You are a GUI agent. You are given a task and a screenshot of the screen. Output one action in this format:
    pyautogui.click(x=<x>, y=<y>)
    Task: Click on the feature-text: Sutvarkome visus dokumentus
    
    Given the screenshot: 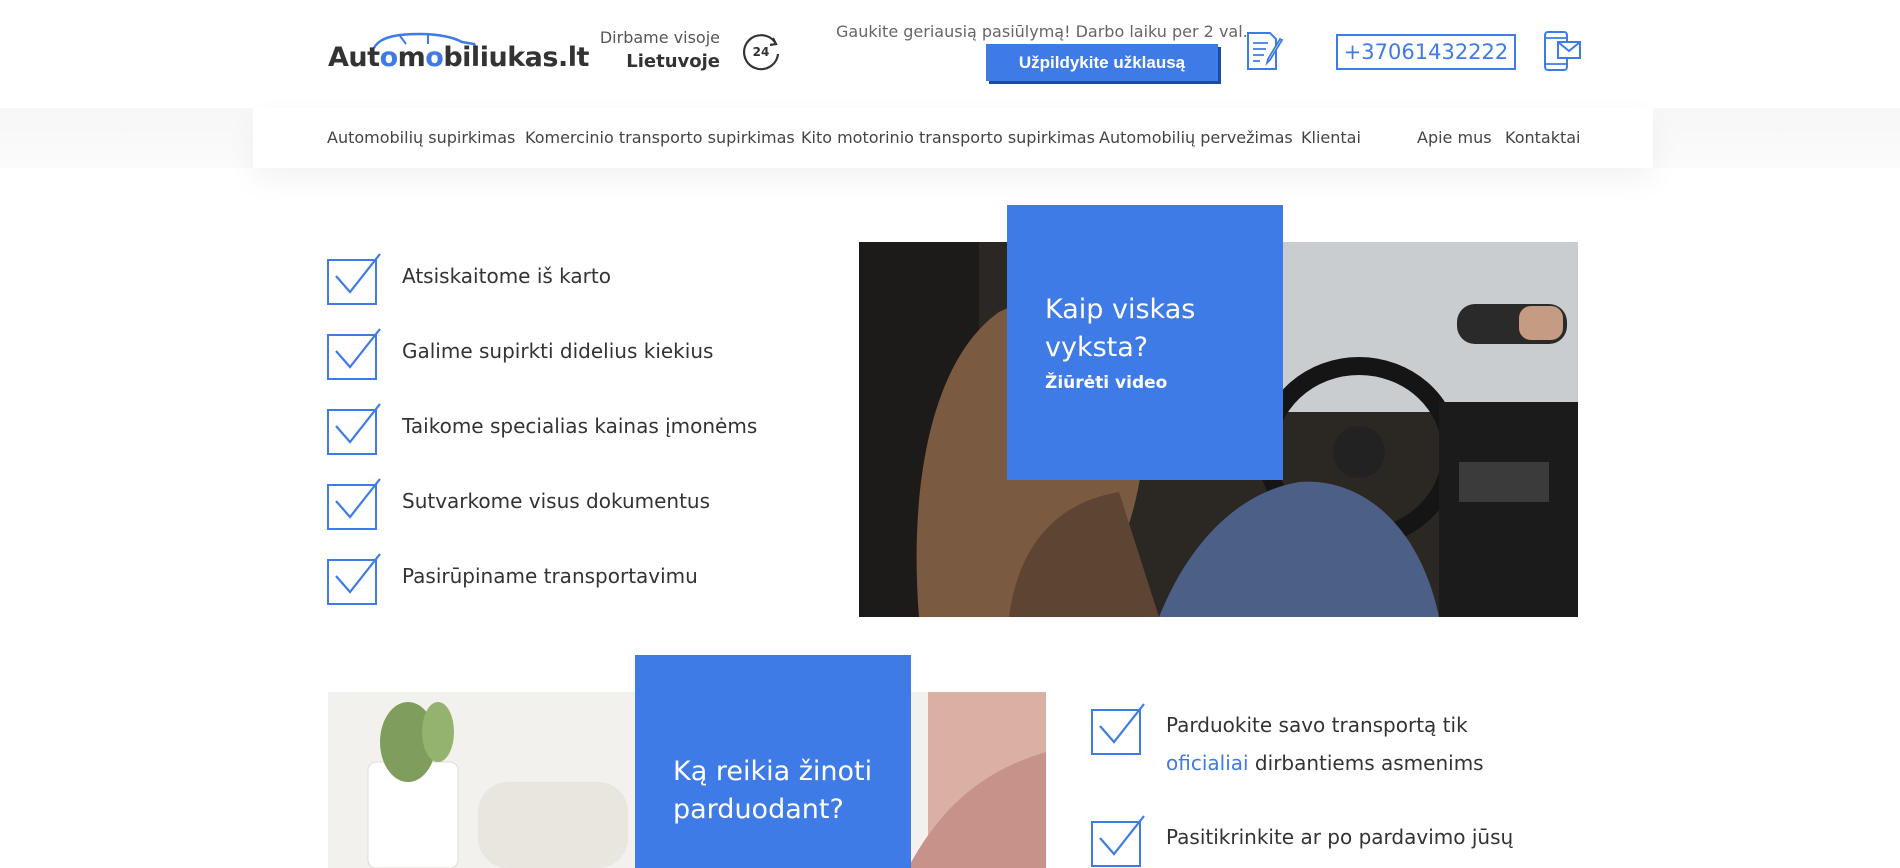 What is the action you would take?
    pyautogui.click(x=556, y=501)
    